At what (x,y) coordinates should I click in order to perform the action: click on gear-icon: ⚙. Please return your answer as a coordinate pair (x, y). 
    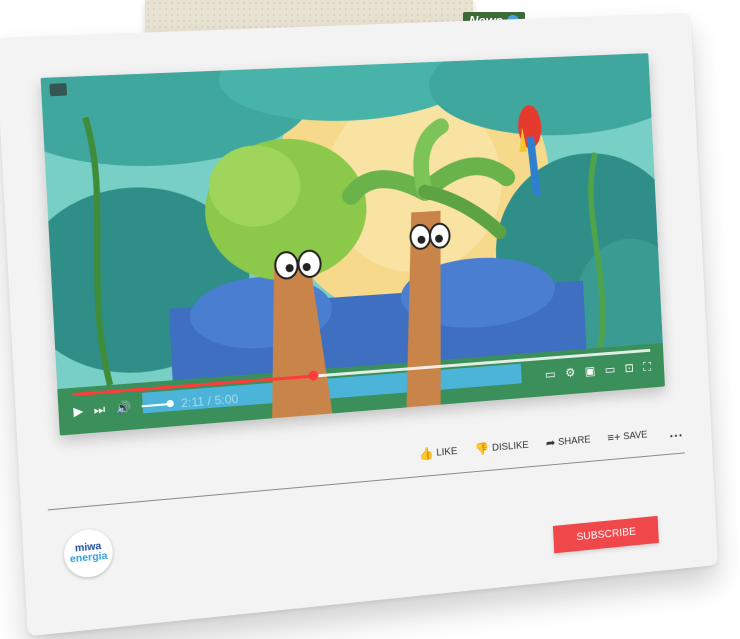
    Looking at the image, I should click on (570, 372).